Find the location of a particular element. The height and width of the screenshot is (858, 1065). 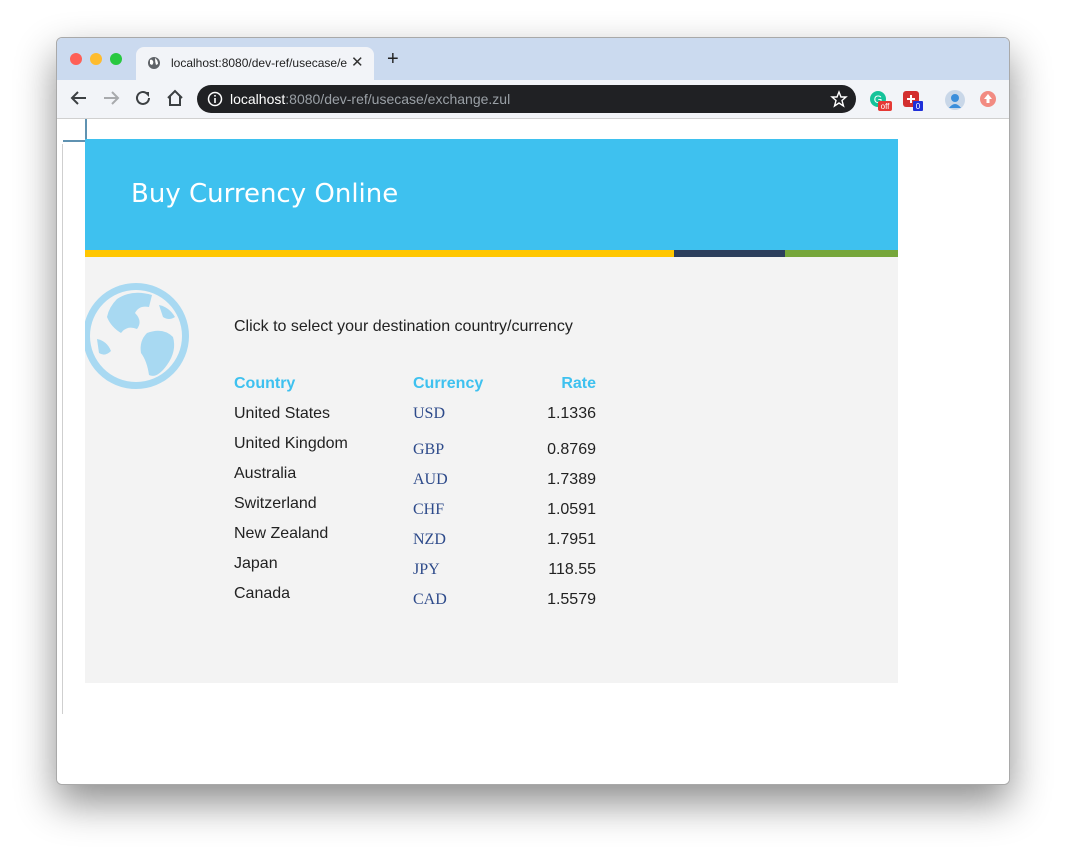

close-window-button is located at coordinates (76, 59).